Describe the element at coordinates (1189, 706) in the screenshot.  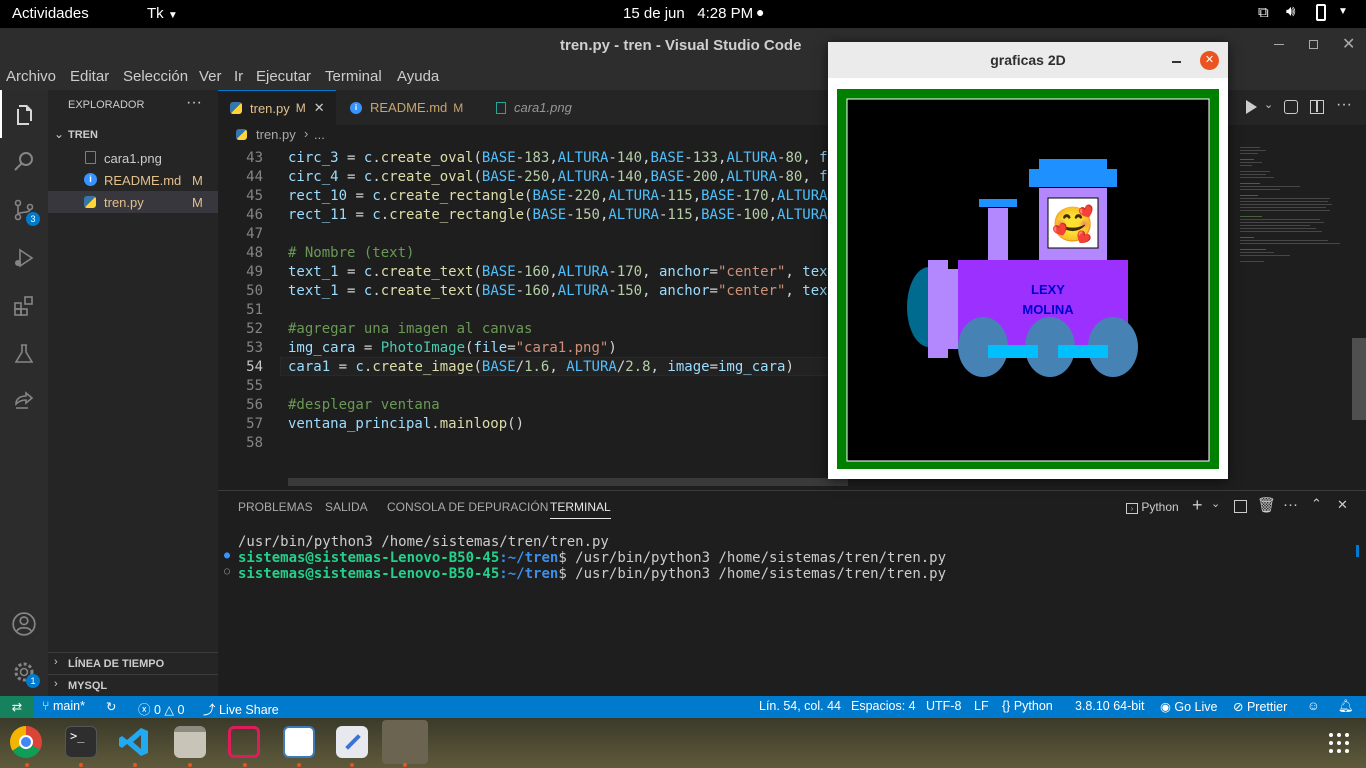
I see `go-live-status: ◉ Go Live` at that location.